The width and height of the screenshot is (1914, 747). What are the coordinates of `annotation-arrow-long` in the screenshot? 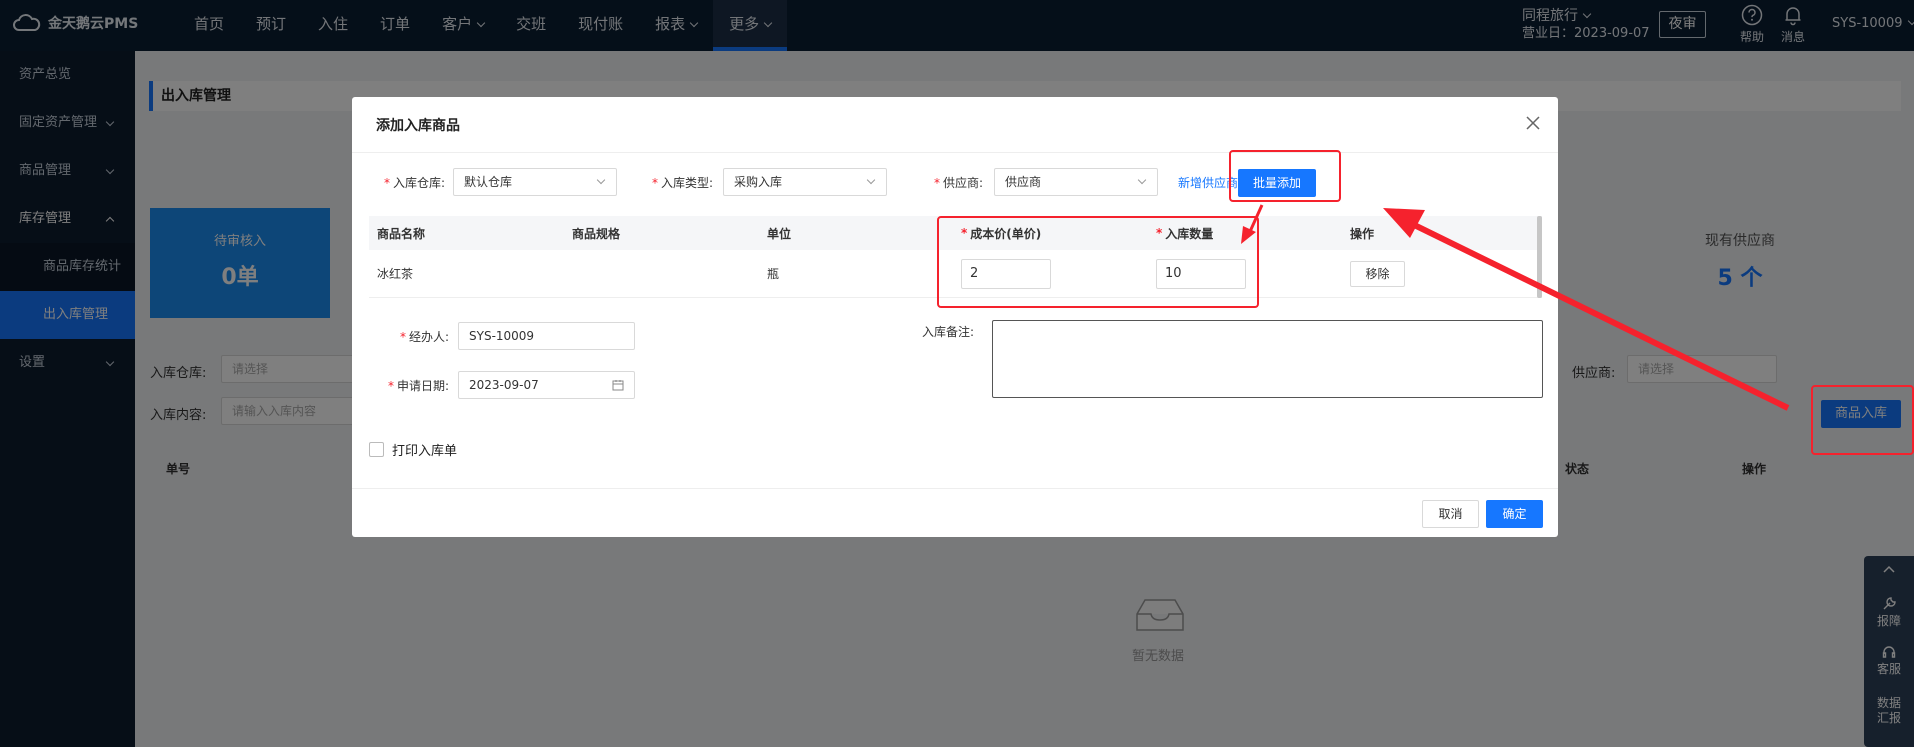 It's located at (1594, 313).